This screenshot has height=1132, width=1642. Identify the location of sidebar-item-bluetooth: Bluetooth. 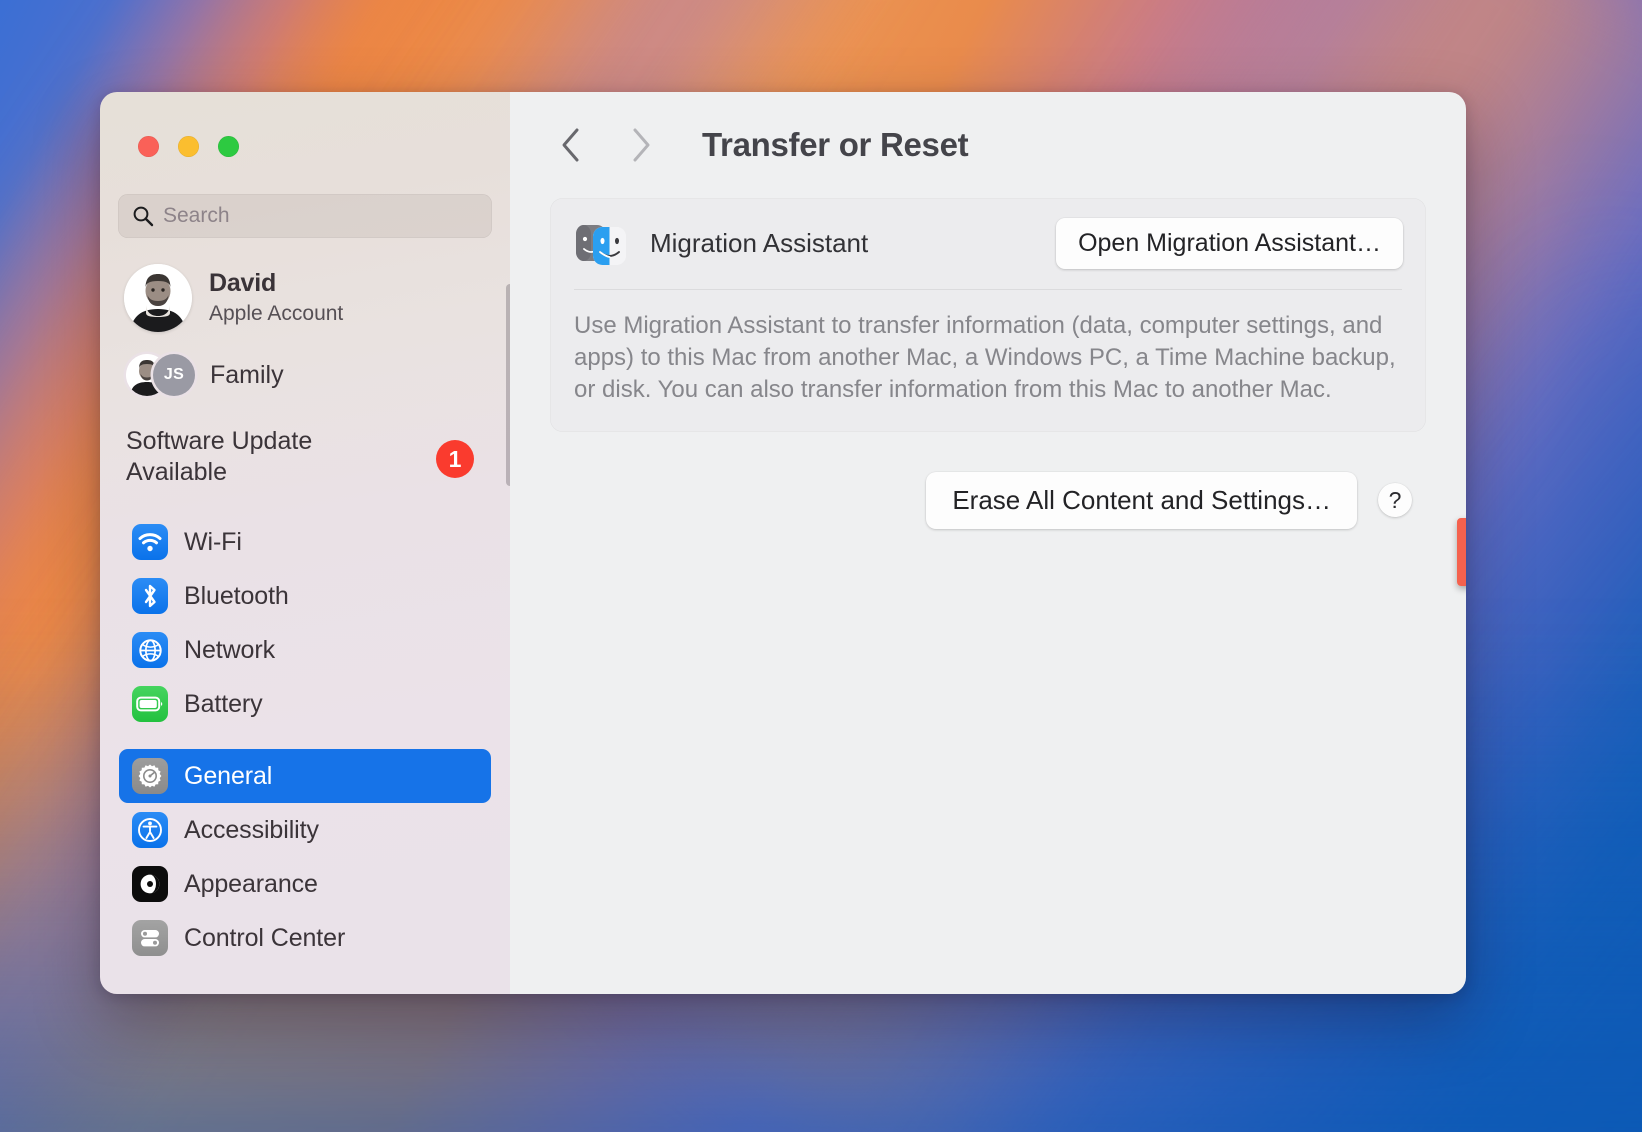
(305, 596).